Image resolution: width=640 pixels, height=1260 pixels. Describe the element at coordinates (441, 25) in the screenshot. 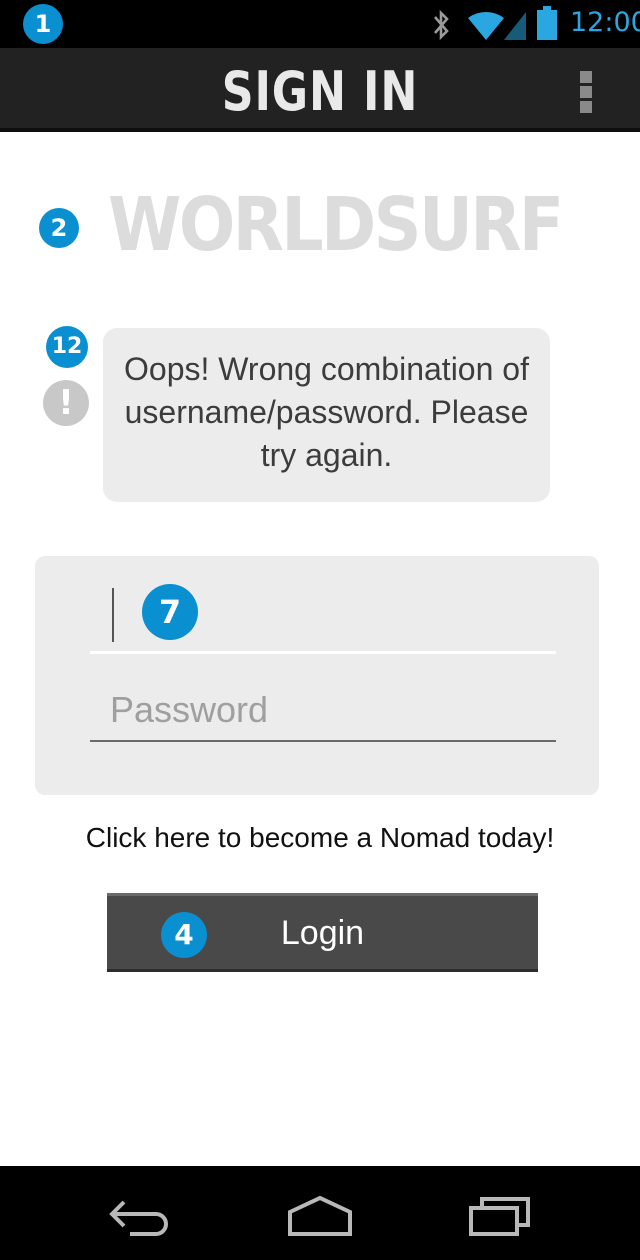

I see `bluetooth-icon` at that location.